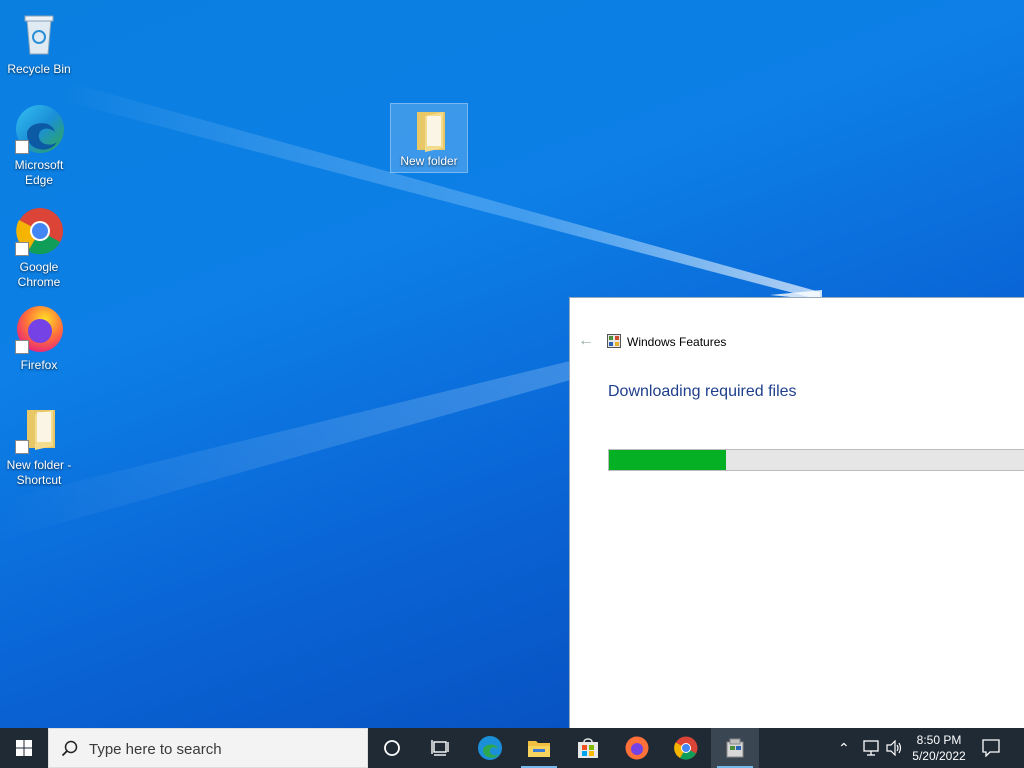  I want to click on network-icon, so click(871, 748).